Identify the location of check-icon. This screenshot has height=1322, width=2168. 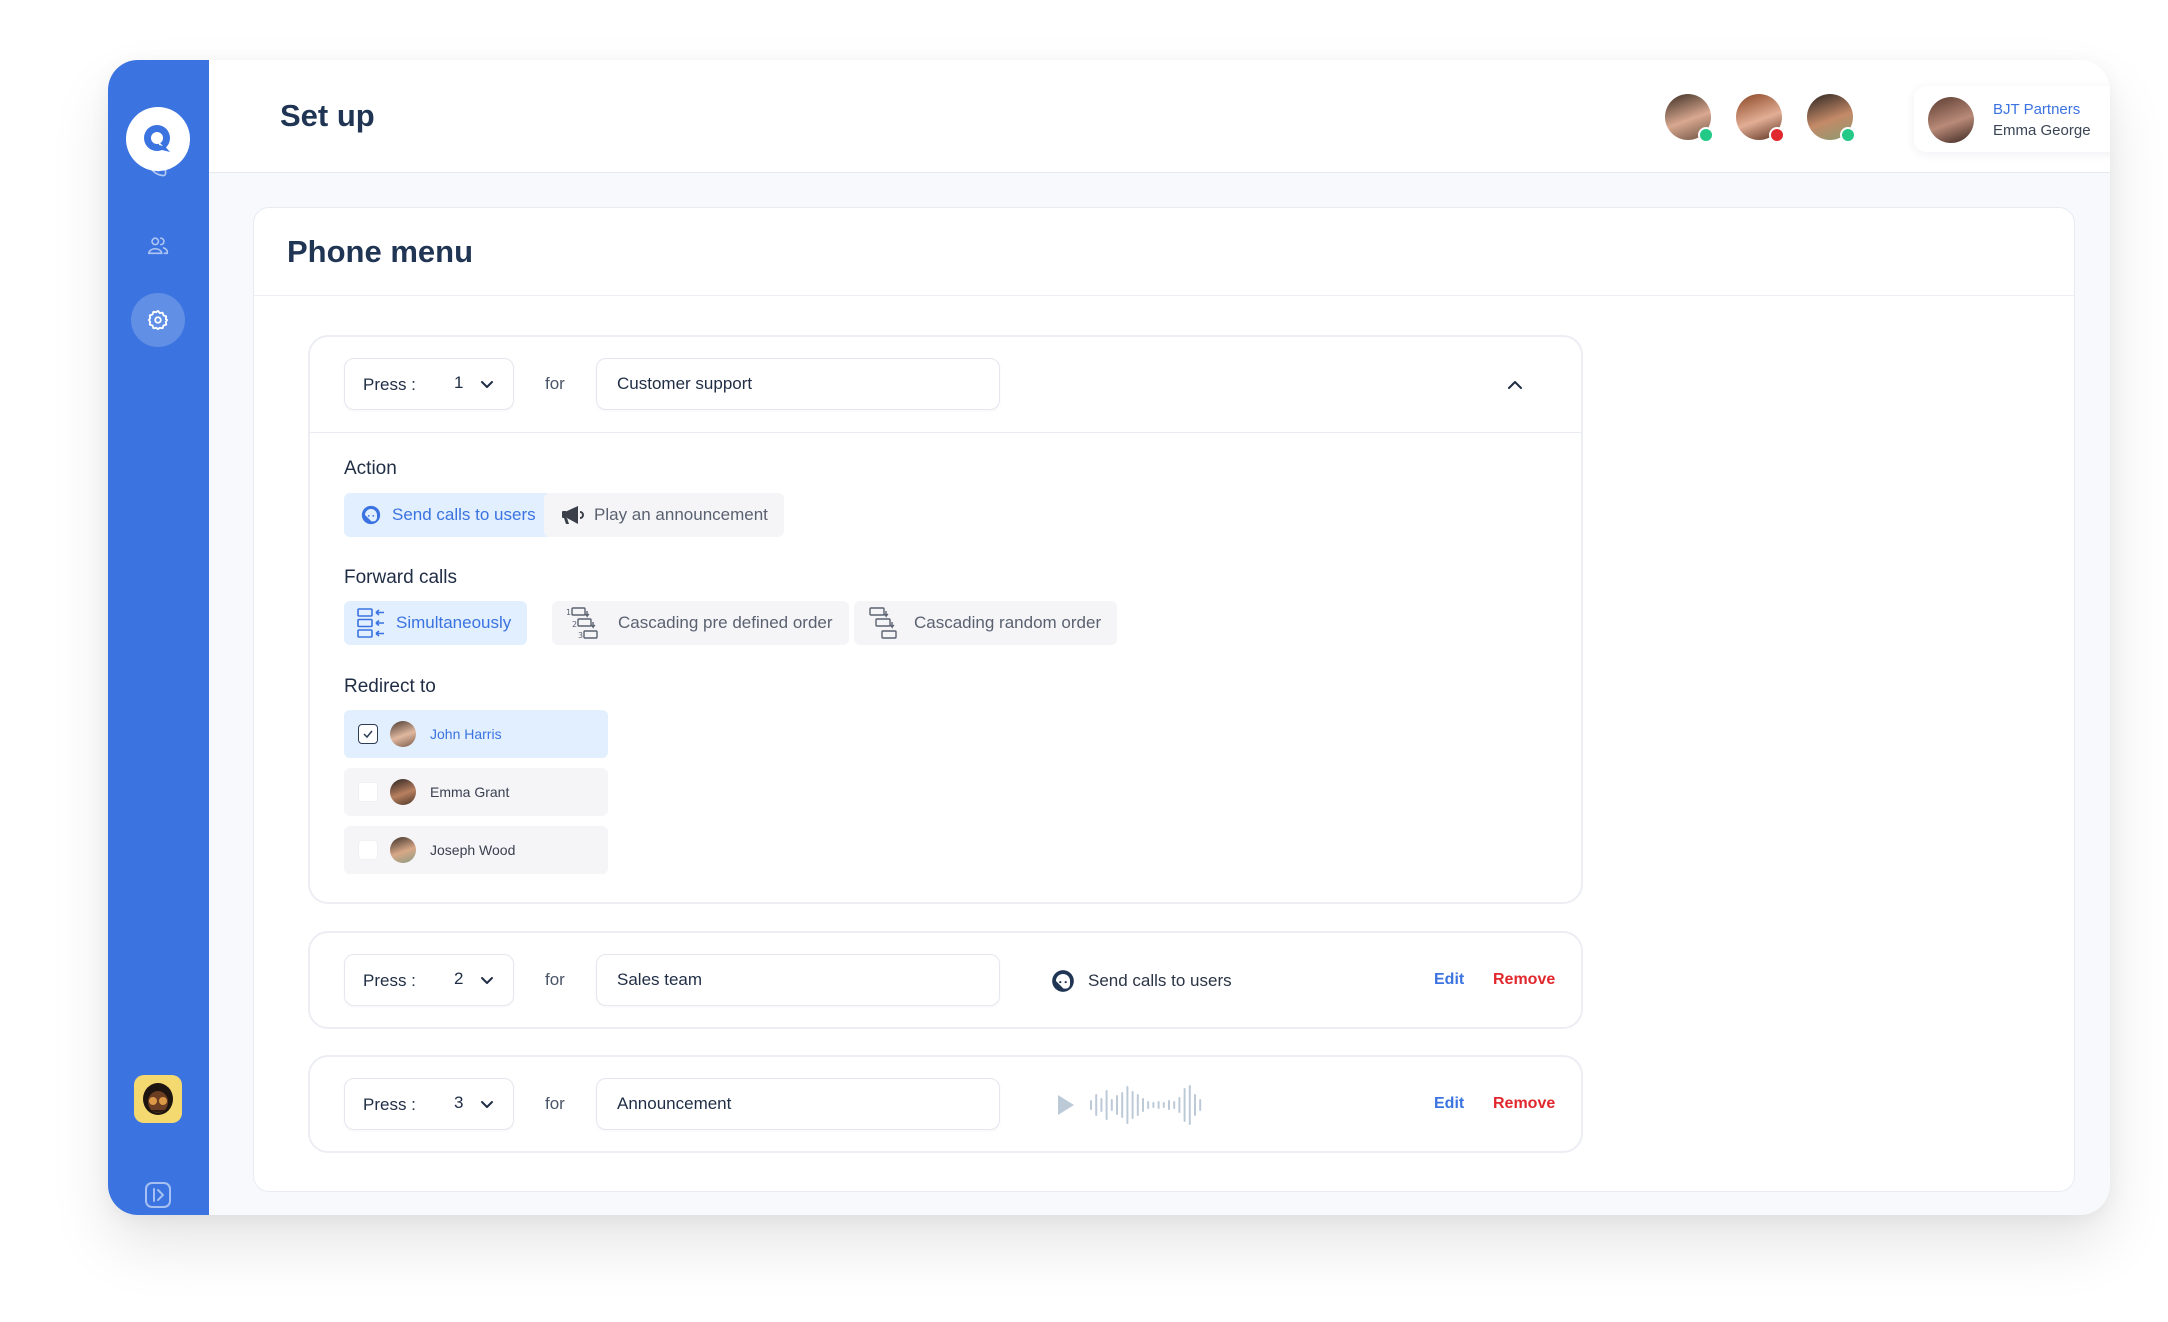
(368, 734).